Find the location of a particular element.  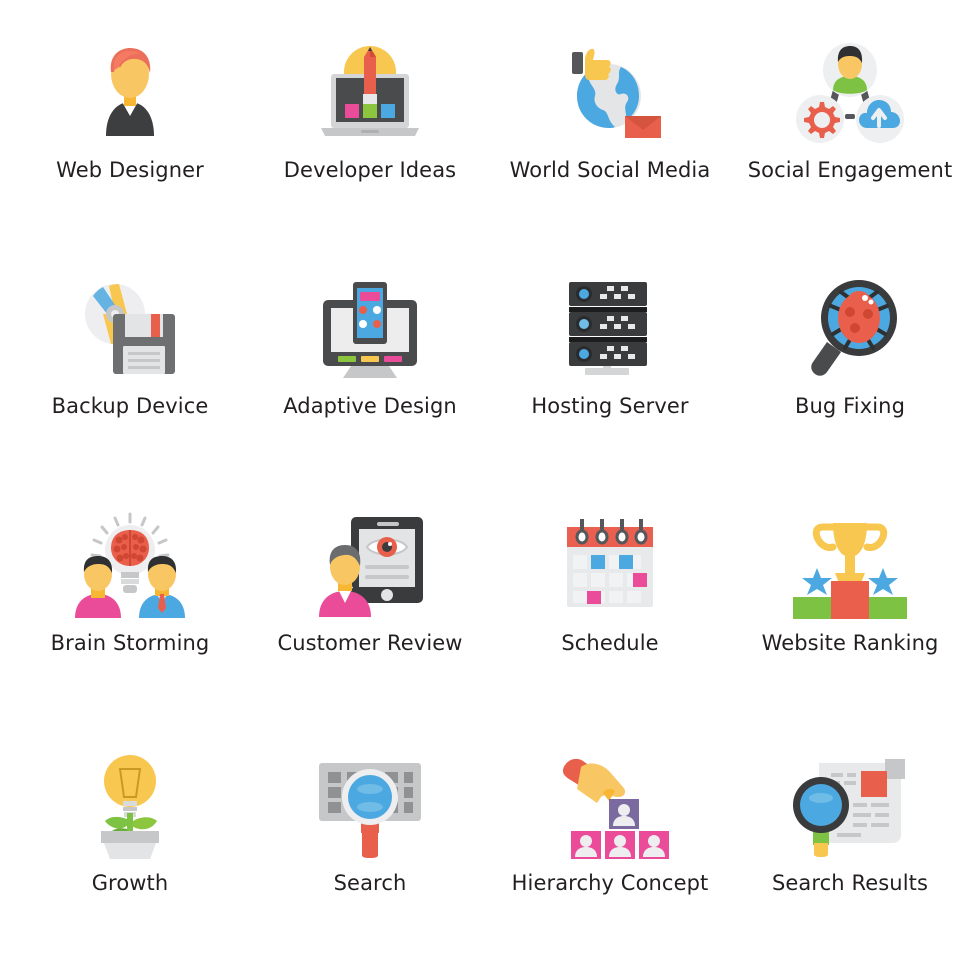

icon-tile-search: Search is located at coordinates (370, 854).